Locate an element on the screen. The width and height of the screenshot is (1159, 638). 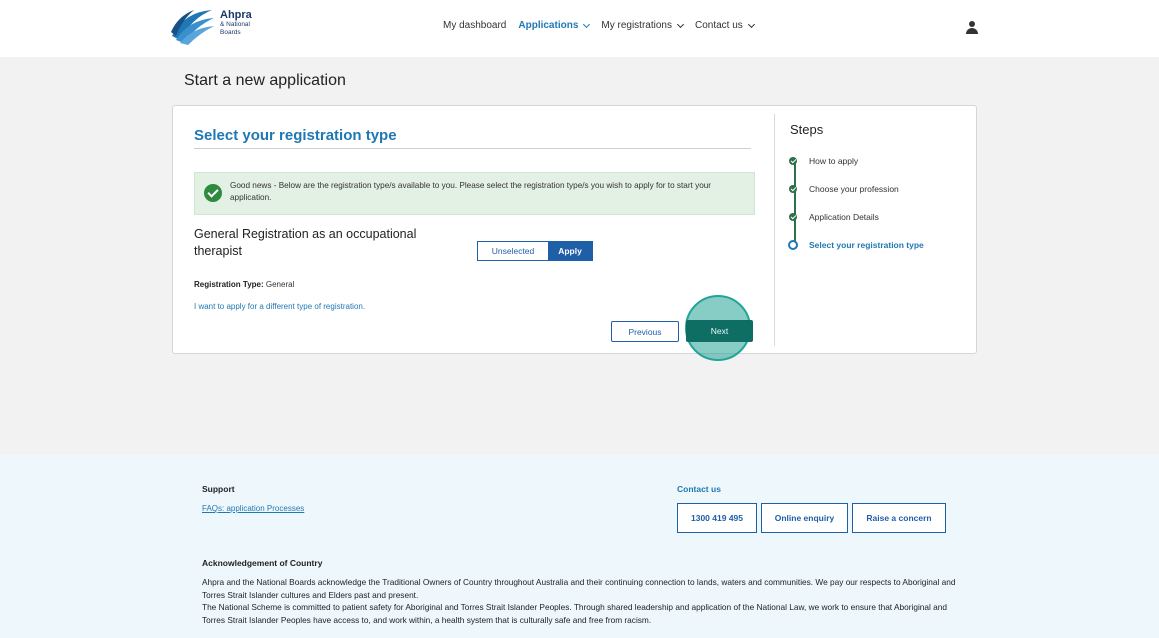
registration-type-value: General is located at coordinates (280, 284).